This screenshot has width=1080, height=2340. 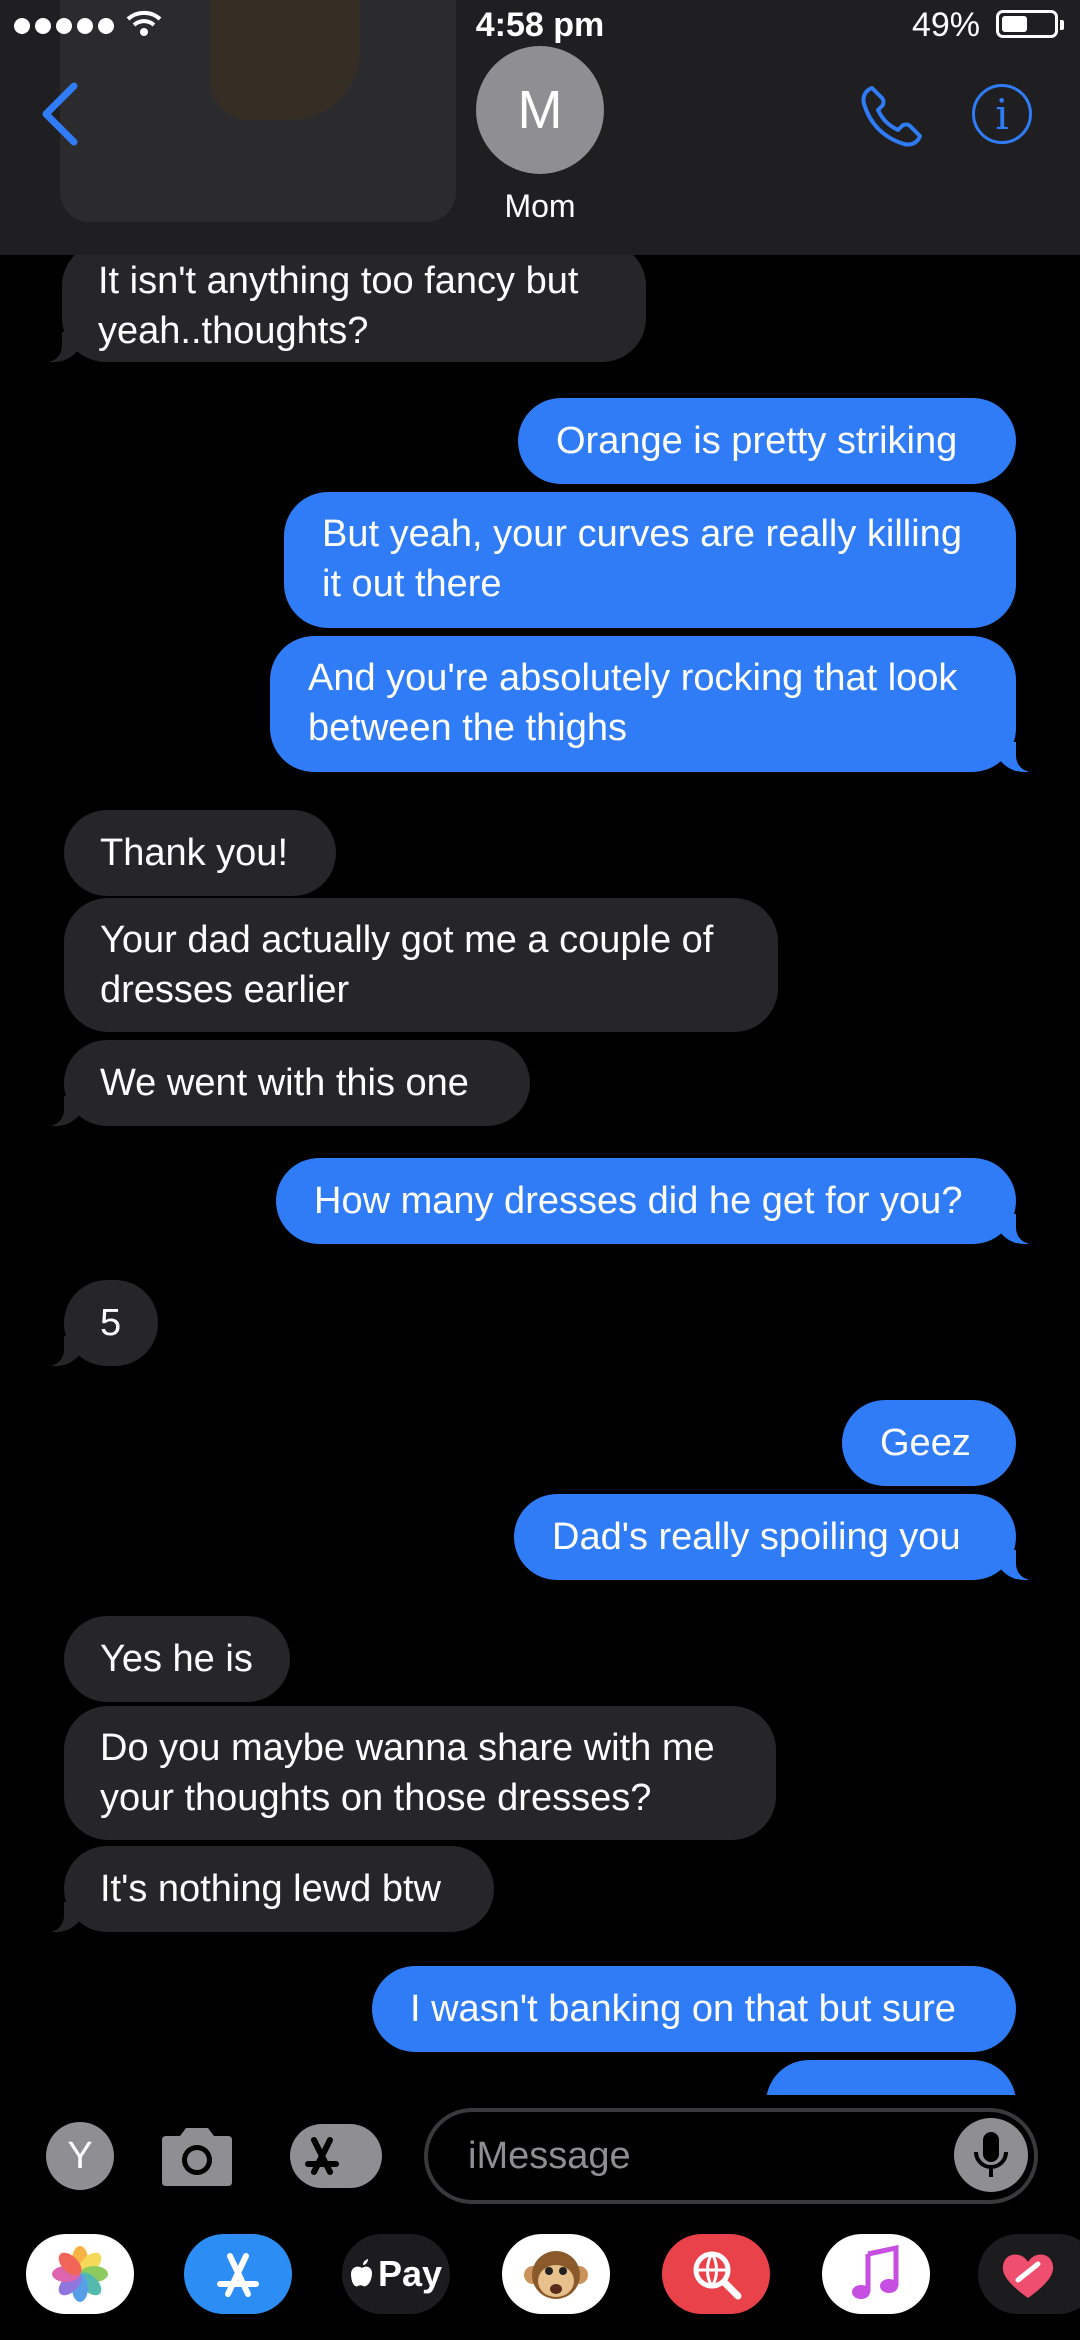 I want to click on incoming-message: 5, so click(x=98, y=1323).